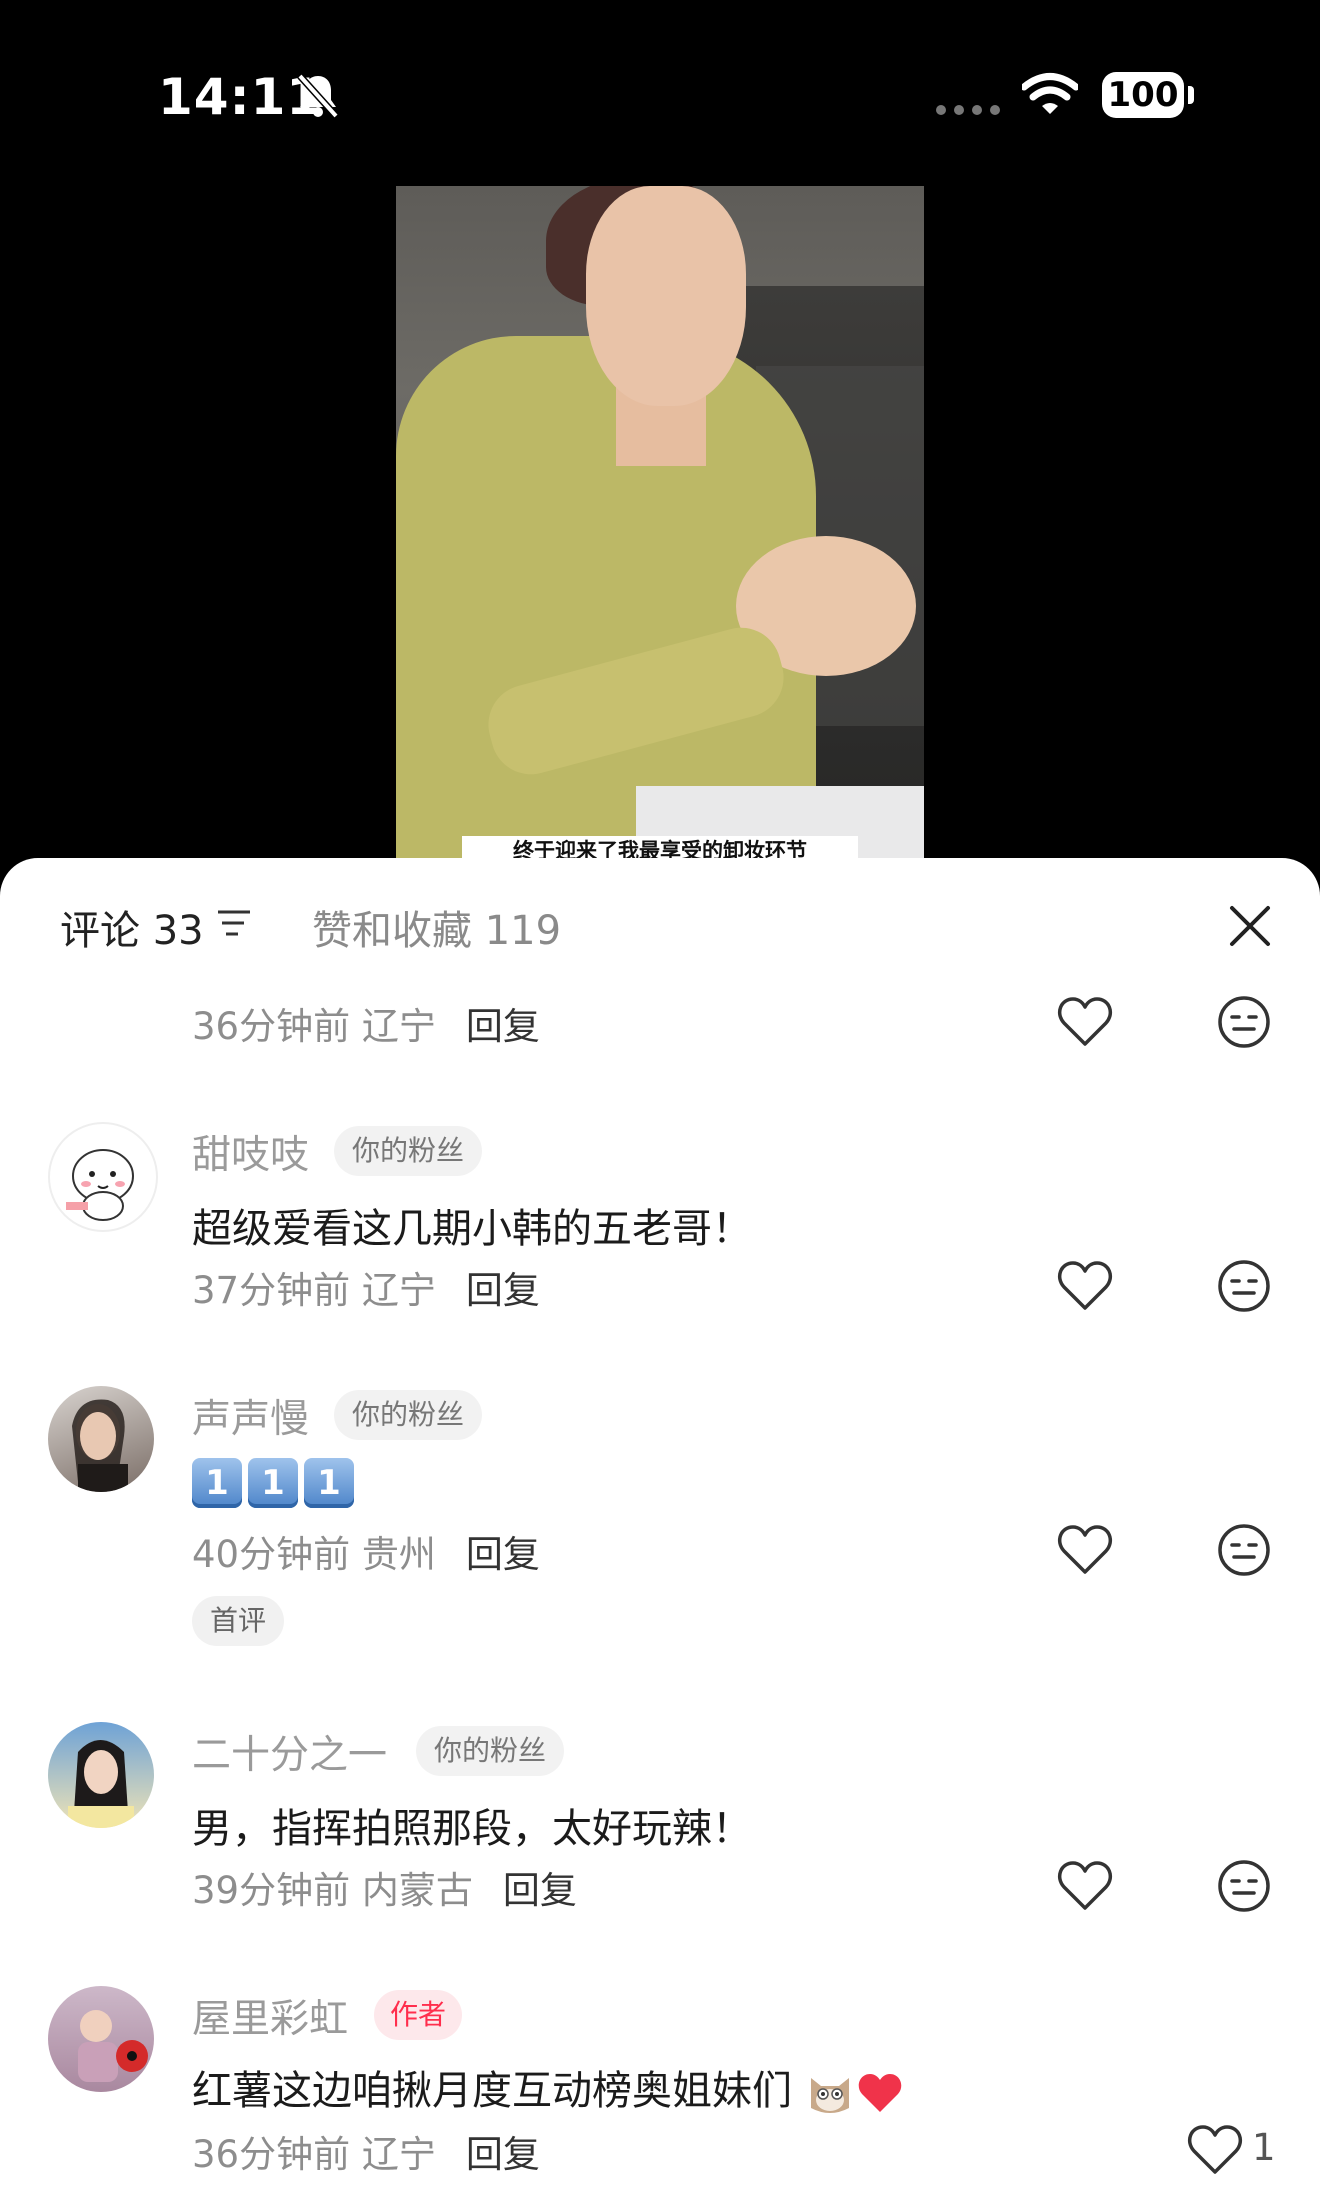  What do you see at coordinates (289, 1752) in the screenshot?
I see `username: 二十分之一` at bounding box center [289, 1752].